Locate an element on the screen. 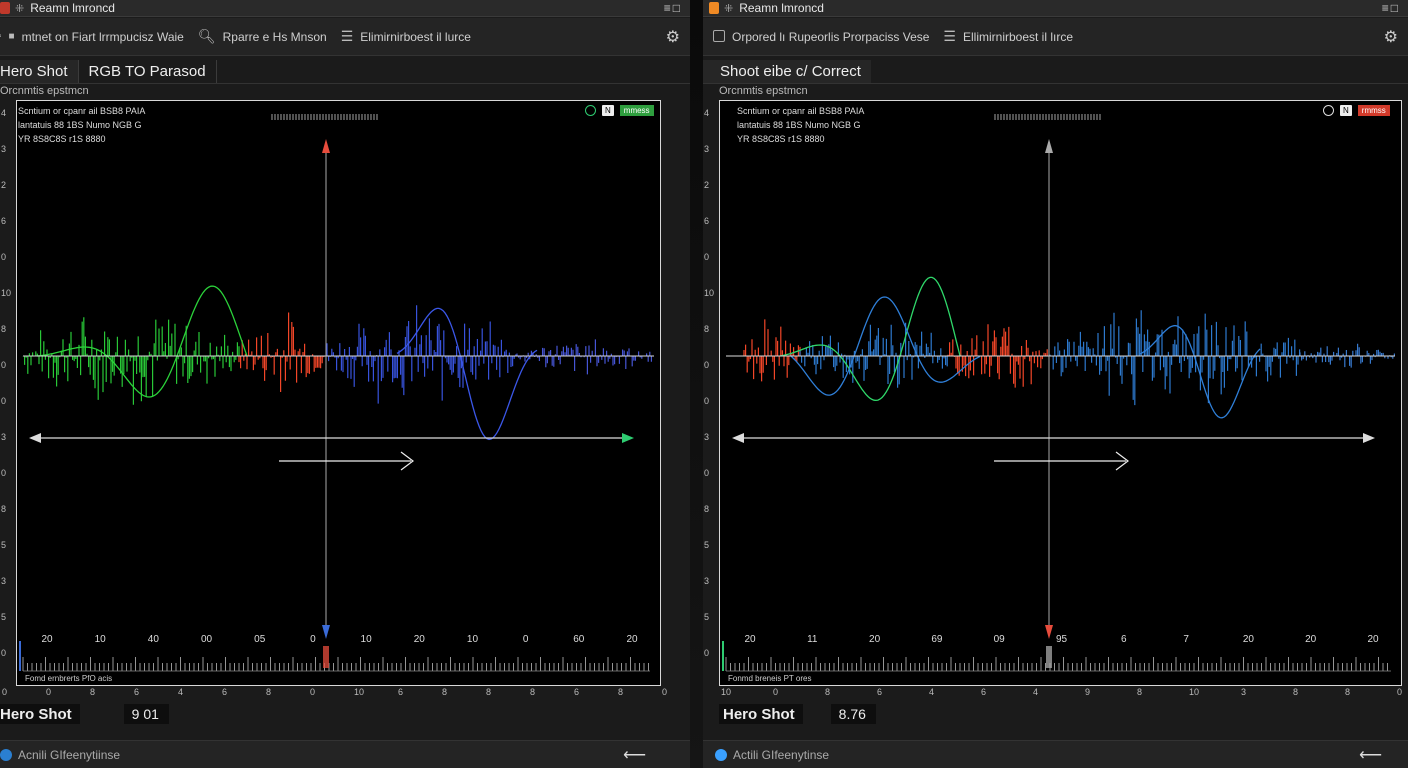  readout: Hero Shot 8.76 is located at coordinates (797, 714).